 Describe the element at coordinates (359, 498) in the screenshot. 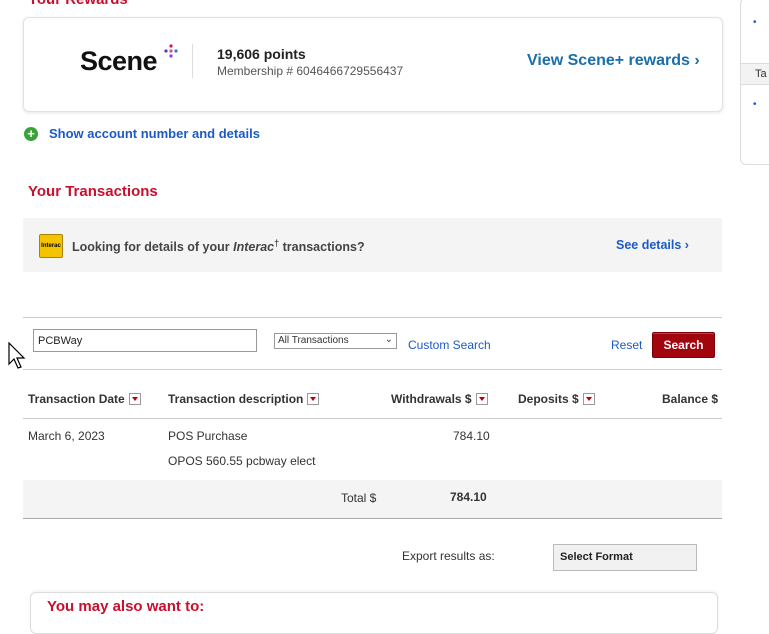

I see `total-label: Total $` at that location.